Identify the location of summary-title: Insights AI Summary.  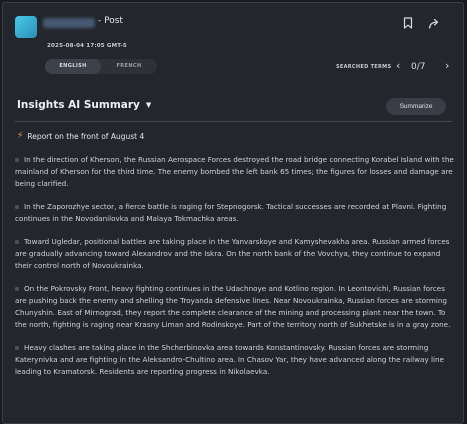
(78, 105).